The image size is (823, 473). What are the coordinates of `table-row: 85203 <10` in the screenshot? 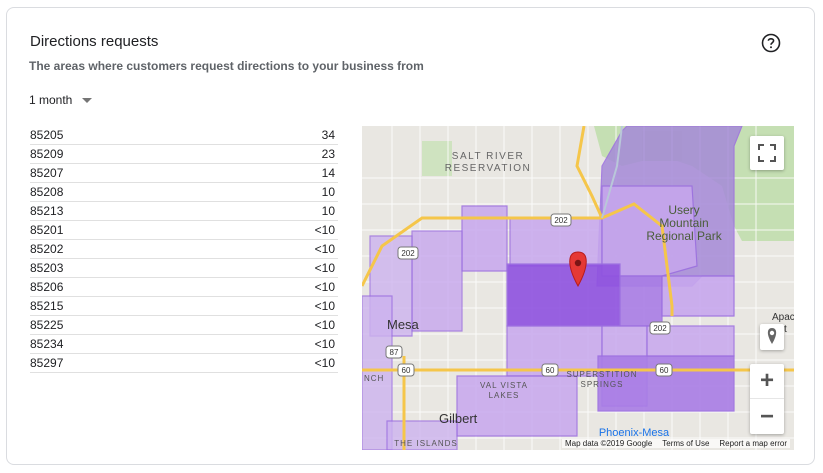 It's located at (184, 268).